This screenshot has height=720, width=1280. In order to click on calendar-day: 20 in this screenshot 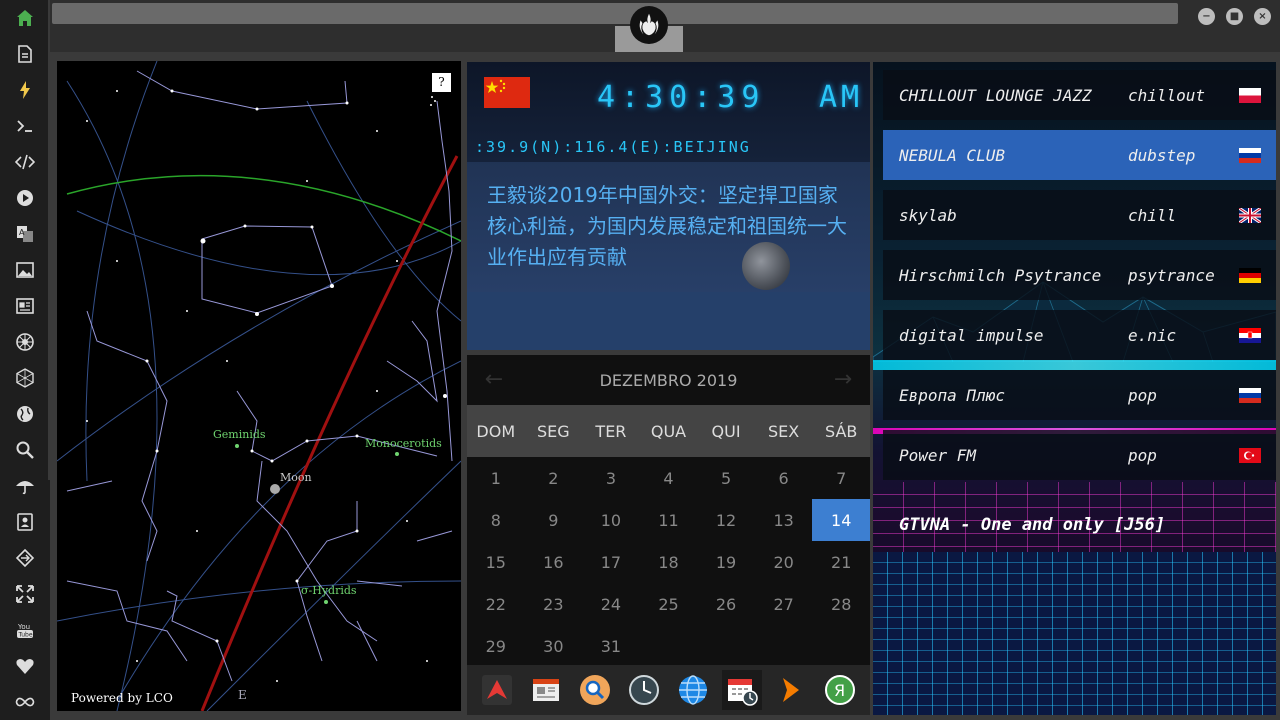, I will do `click(784, 562)`.